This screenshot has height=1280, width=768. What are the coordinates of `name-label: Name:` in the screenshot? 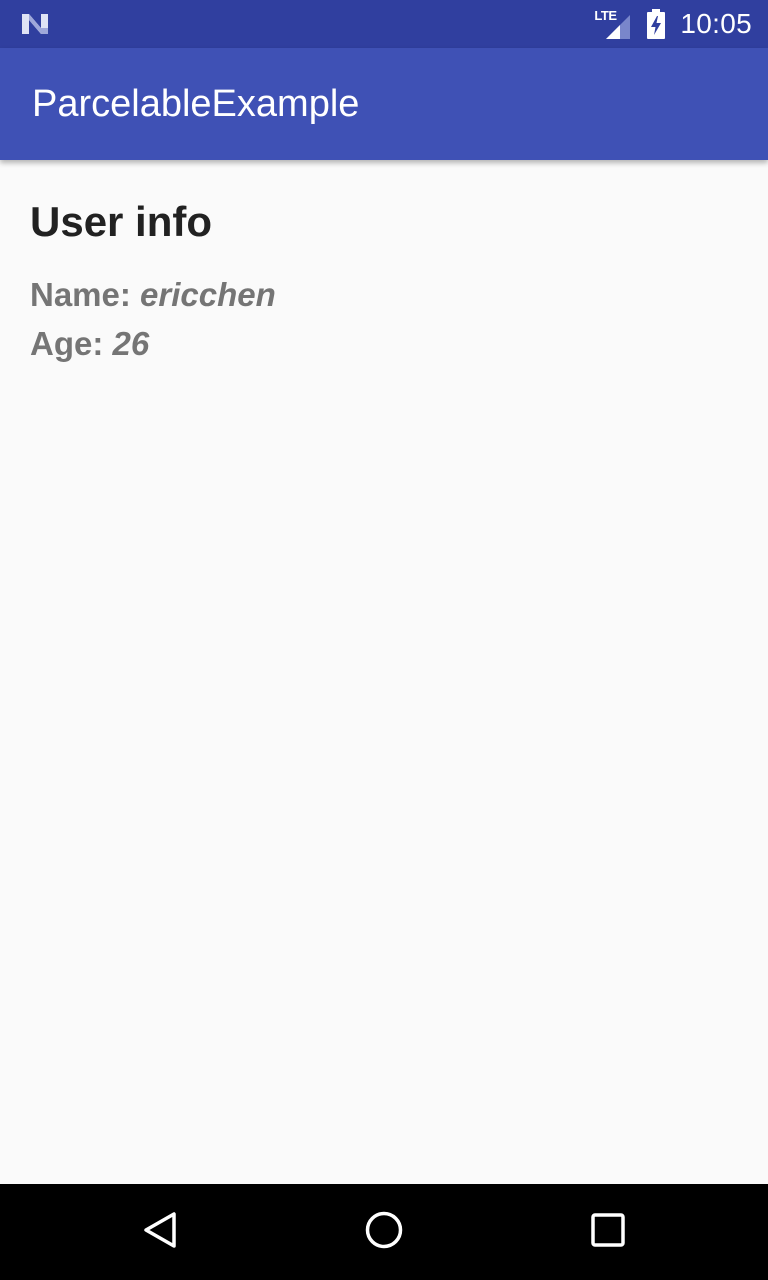 It's located at (85, 294).